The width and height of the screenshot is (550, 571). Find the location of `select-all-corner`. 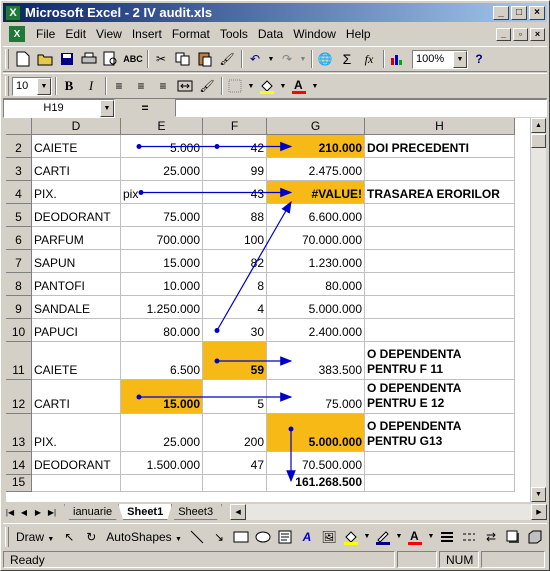

select-all-corner is located at coordinates (19, 126).